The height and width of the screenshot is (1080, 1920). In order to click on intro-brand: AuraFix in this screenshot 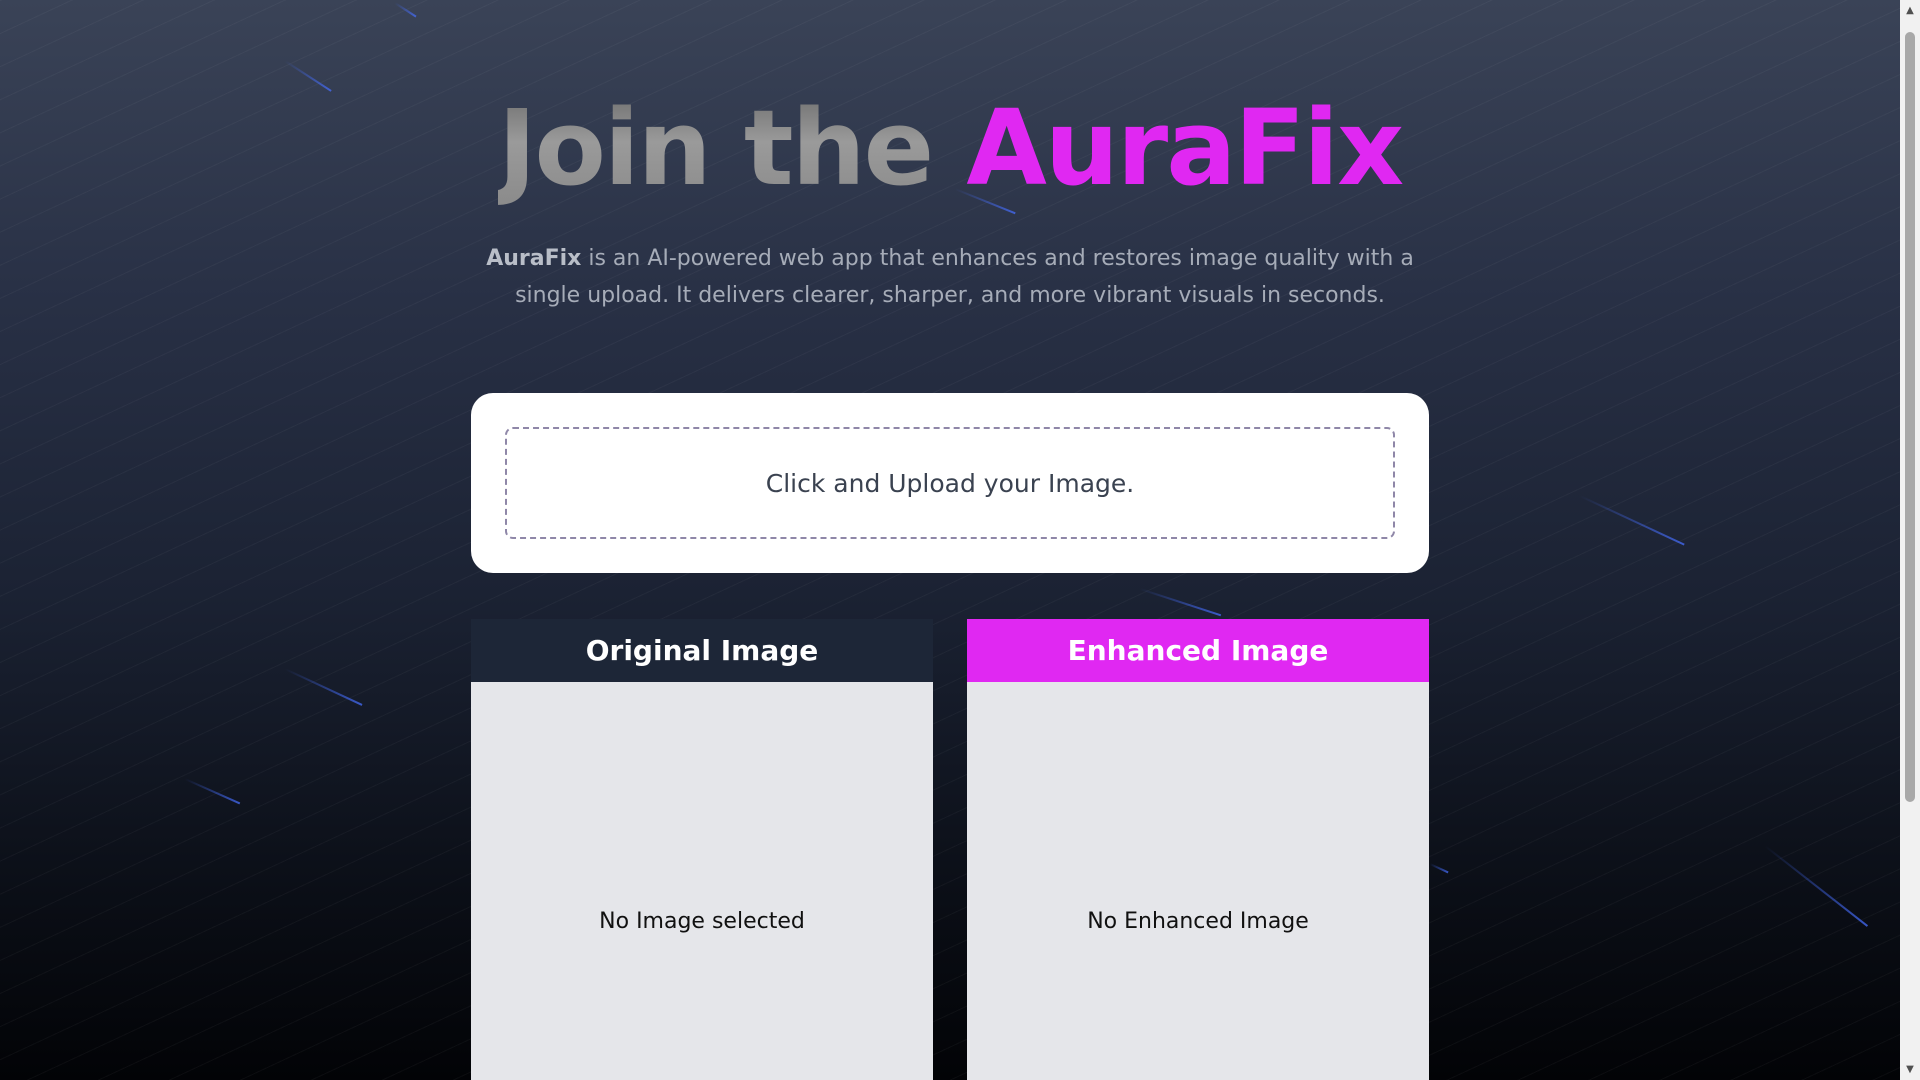, I will do `click(534, 258)`.